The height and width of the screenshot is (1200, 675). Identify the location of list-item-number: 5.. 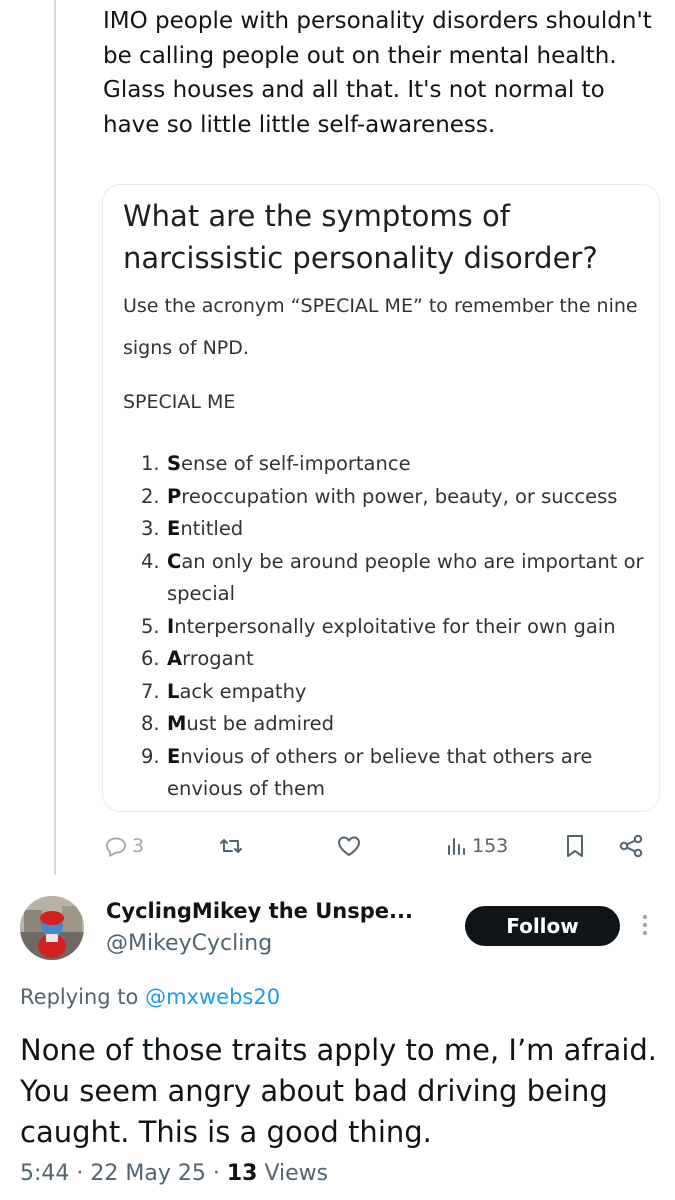
(150, 626).